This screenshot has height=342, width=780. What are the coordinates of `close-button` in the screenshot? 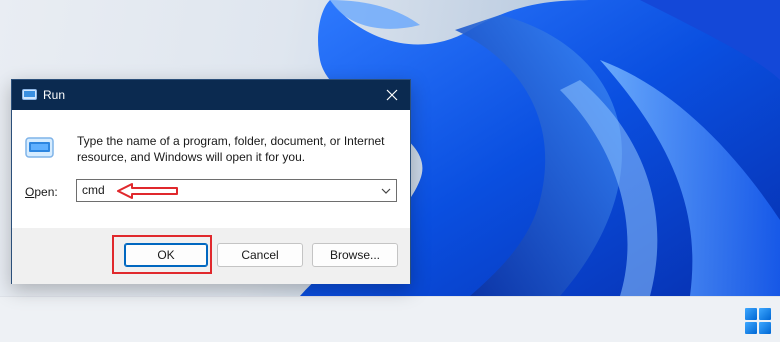 It's located at (392, 95).